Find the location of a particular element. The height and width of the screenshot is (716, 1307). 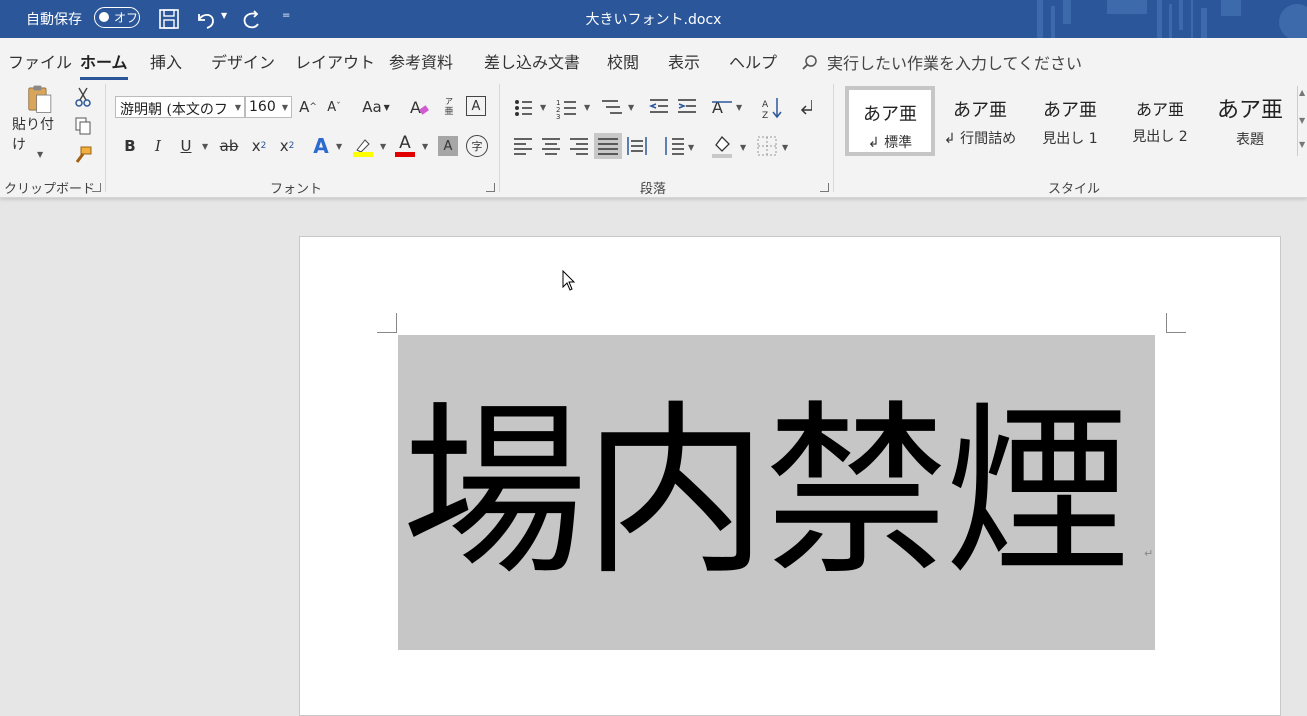

subscript-button: x2 is located at coordinates (259, 146).